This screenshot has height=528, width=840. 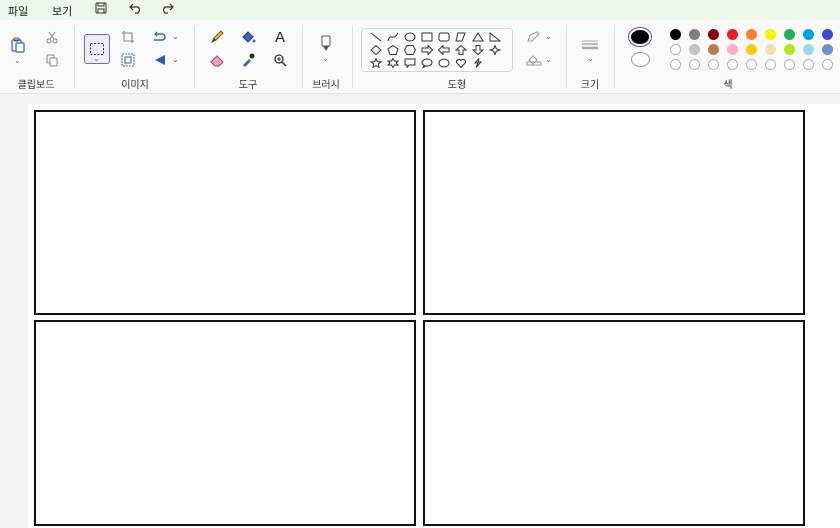 I want to click on shape-fill-icon, so click(x=534, y=60).